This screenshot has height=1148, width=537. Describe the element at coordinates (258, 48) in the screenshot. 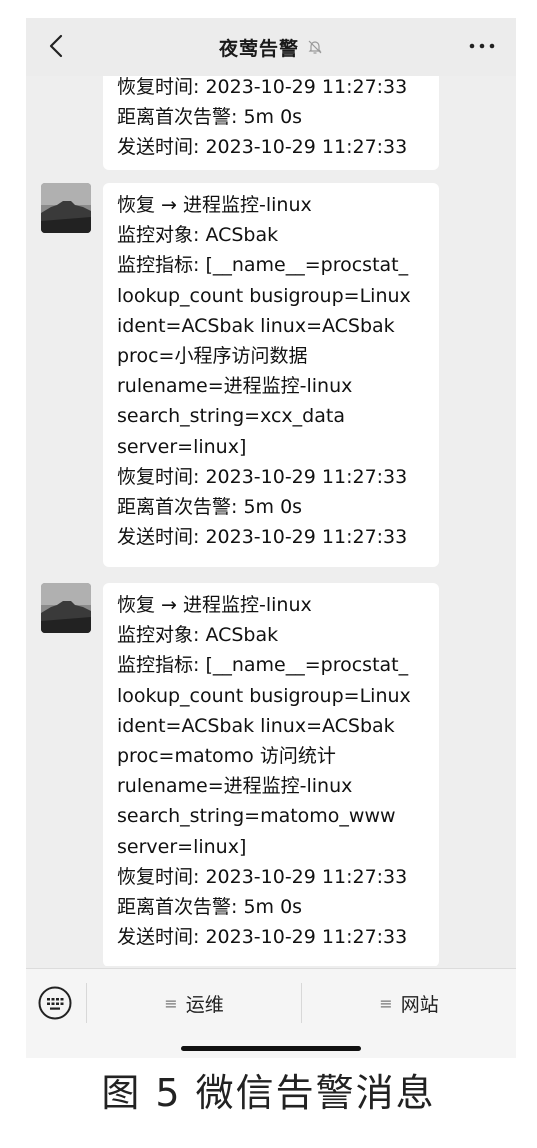

I see `chat-title: 夜莺告警` at that location.